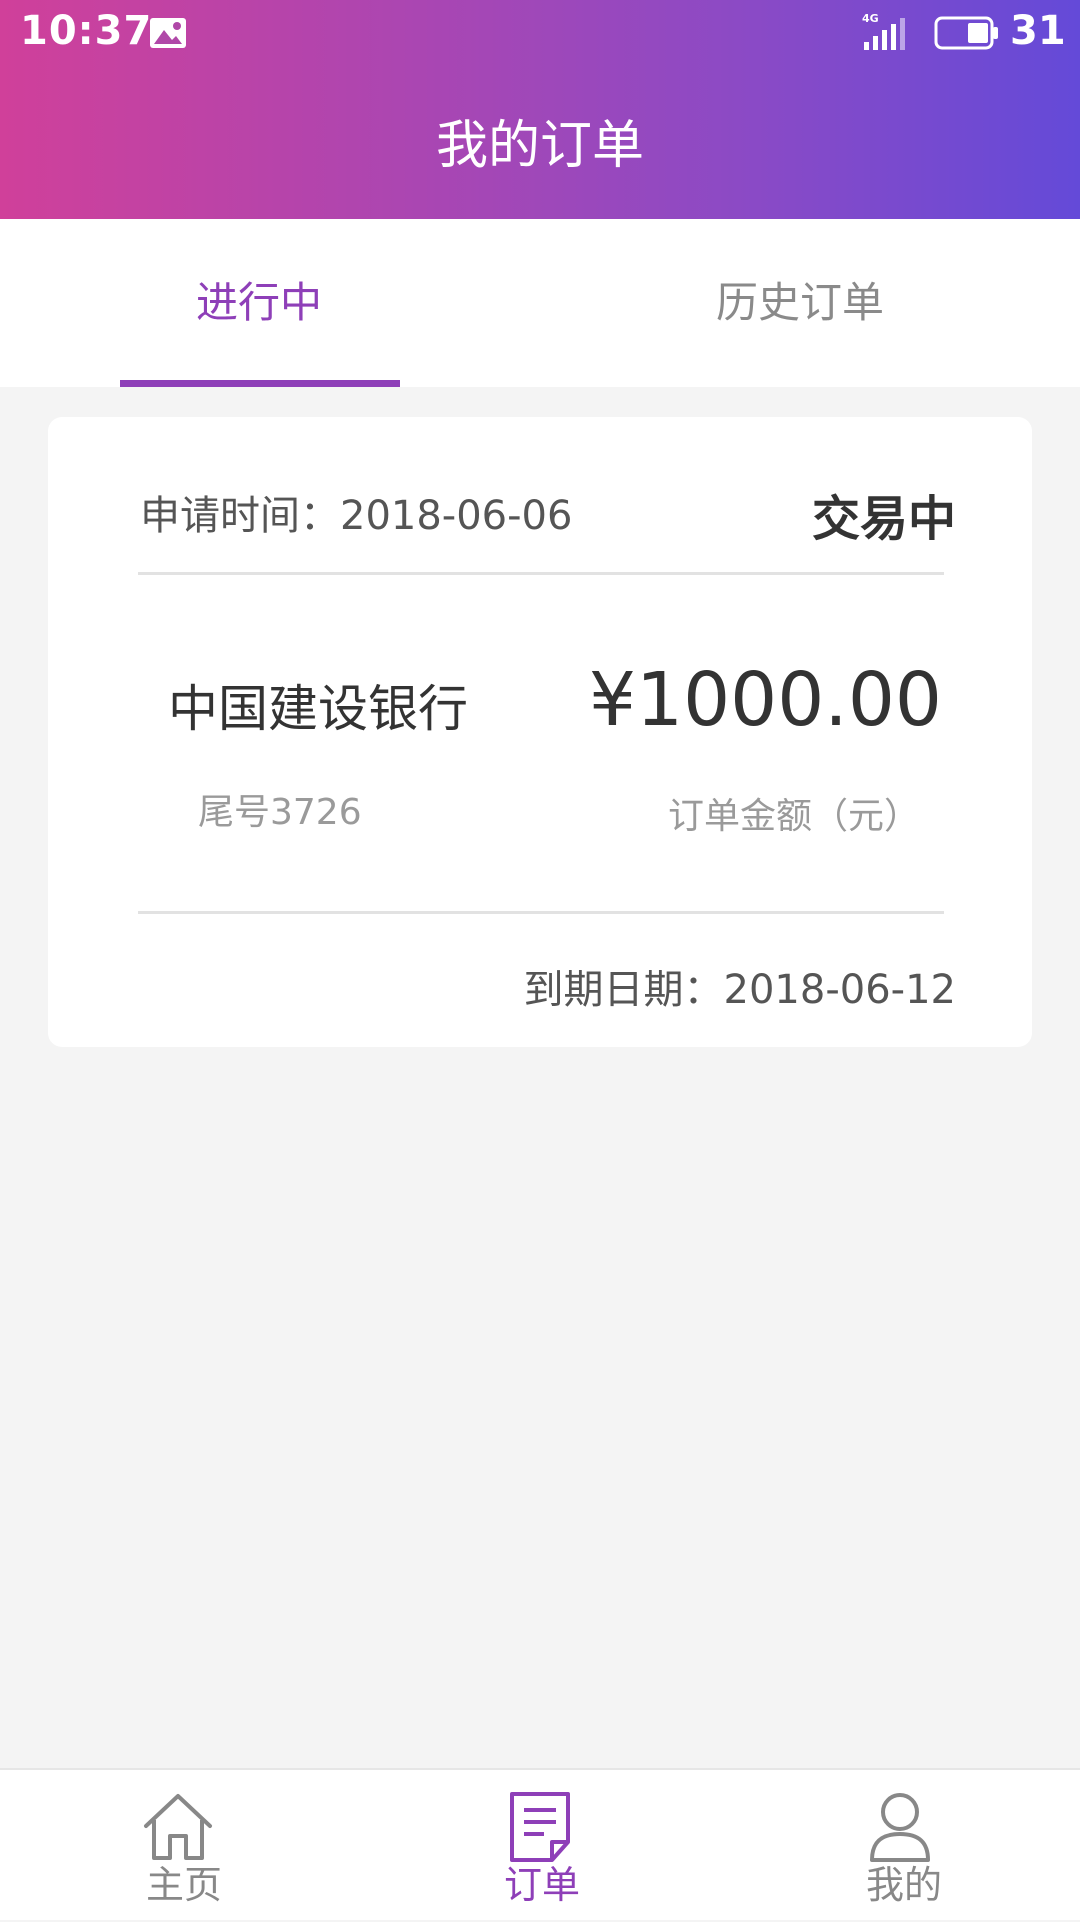 The height and width of the screenshot is (1922, 1080). Describe the element at coordinates (542, 1885) in the screenshot. I see `nav-label-orders: 订单` at that location.